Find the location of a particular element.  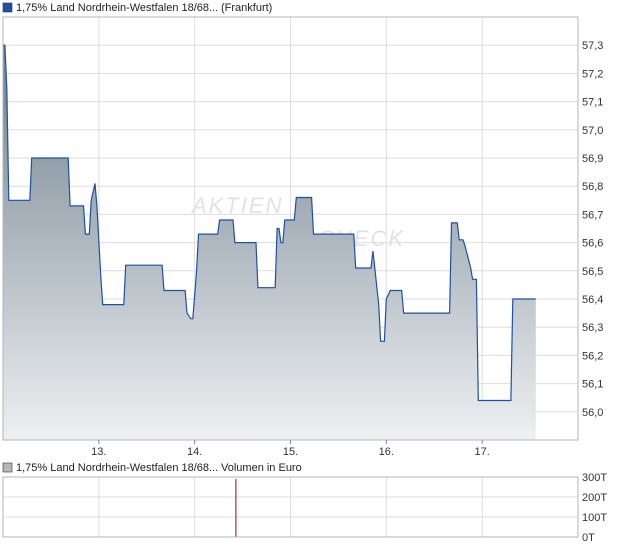

volume-legend-unit: Volumen in Euro is located at coordinates (261, 468).